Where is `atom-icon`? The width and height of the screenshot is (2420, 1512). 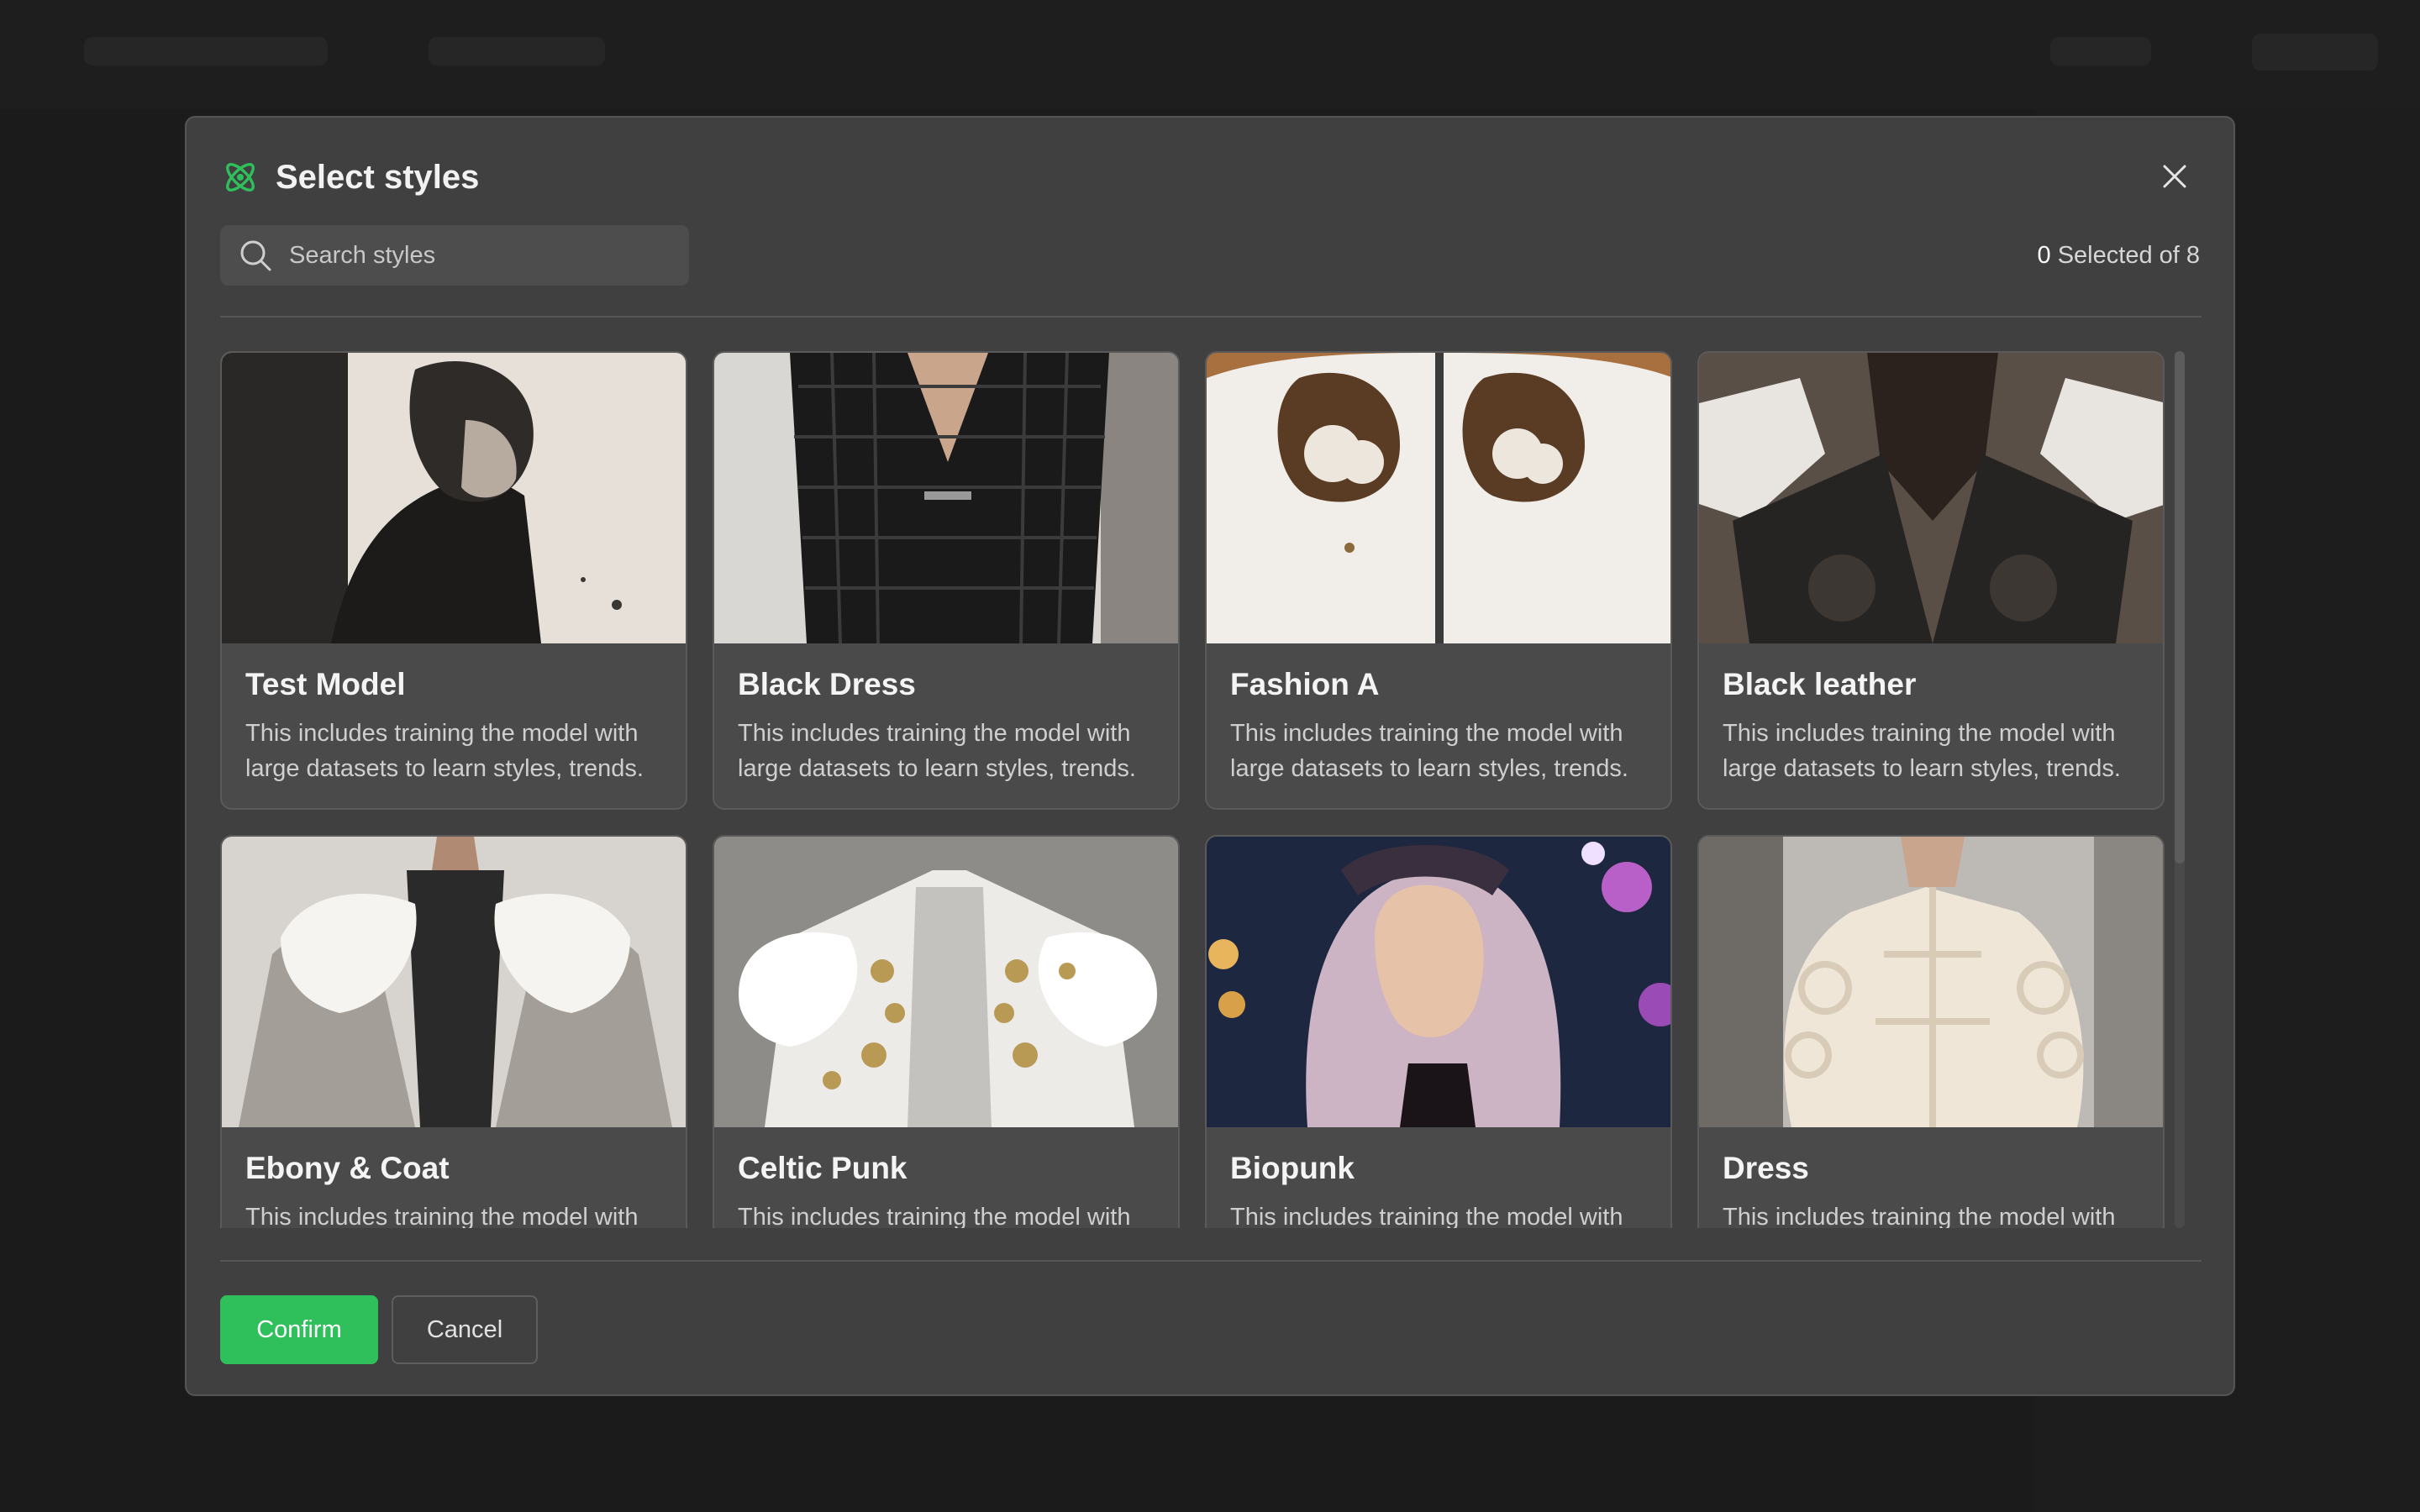
atom-icon is located at coordinates (240, 177).